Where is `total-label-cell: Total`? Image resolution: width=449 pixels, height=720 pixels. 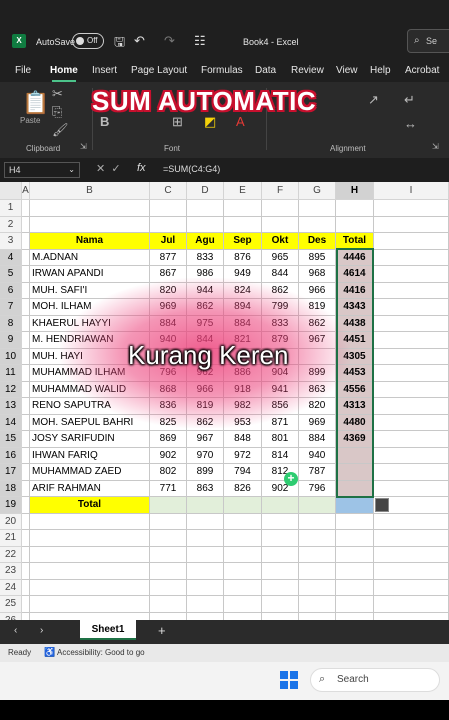
total-label-cell: Total is located at coordinates (90, 505).